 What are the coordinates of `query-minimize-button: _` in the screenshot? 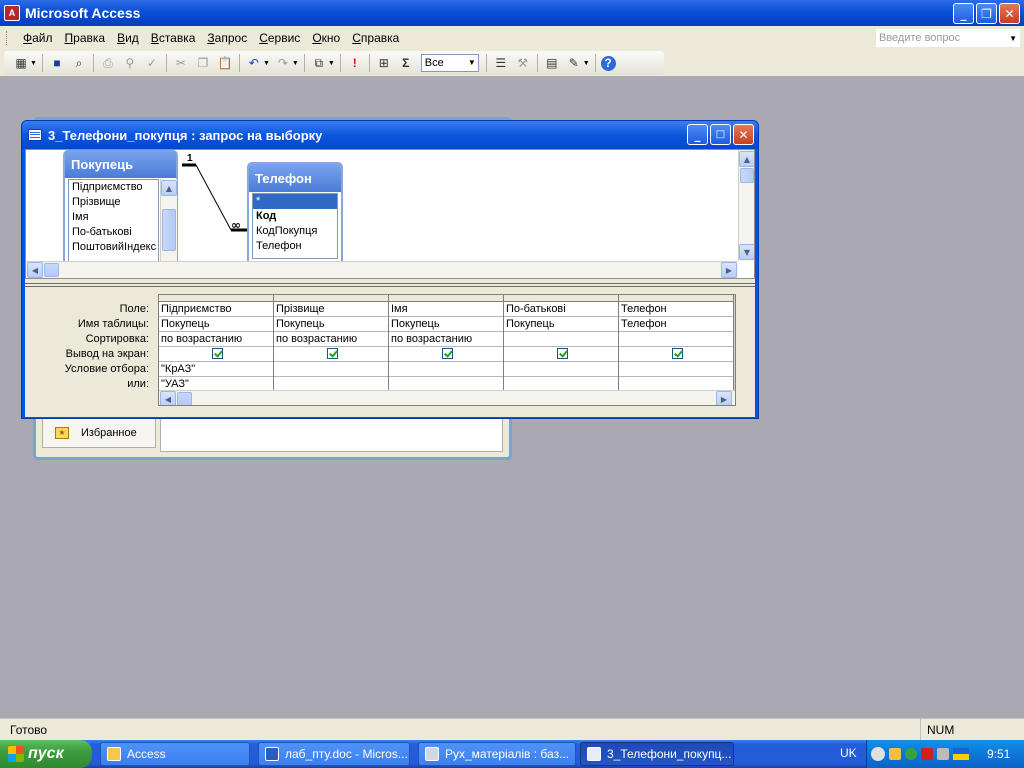 It's located at (697, 134).